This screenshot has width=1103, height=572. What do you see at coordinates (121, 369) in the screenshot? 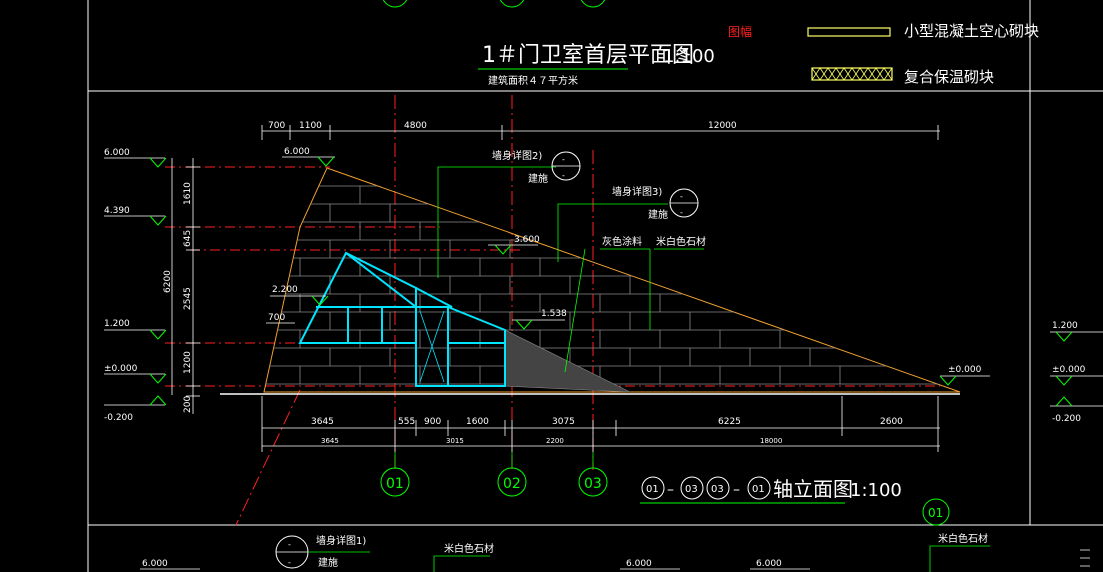
I see `level-left-3: ±0.000` at bounding box center [121, 369].